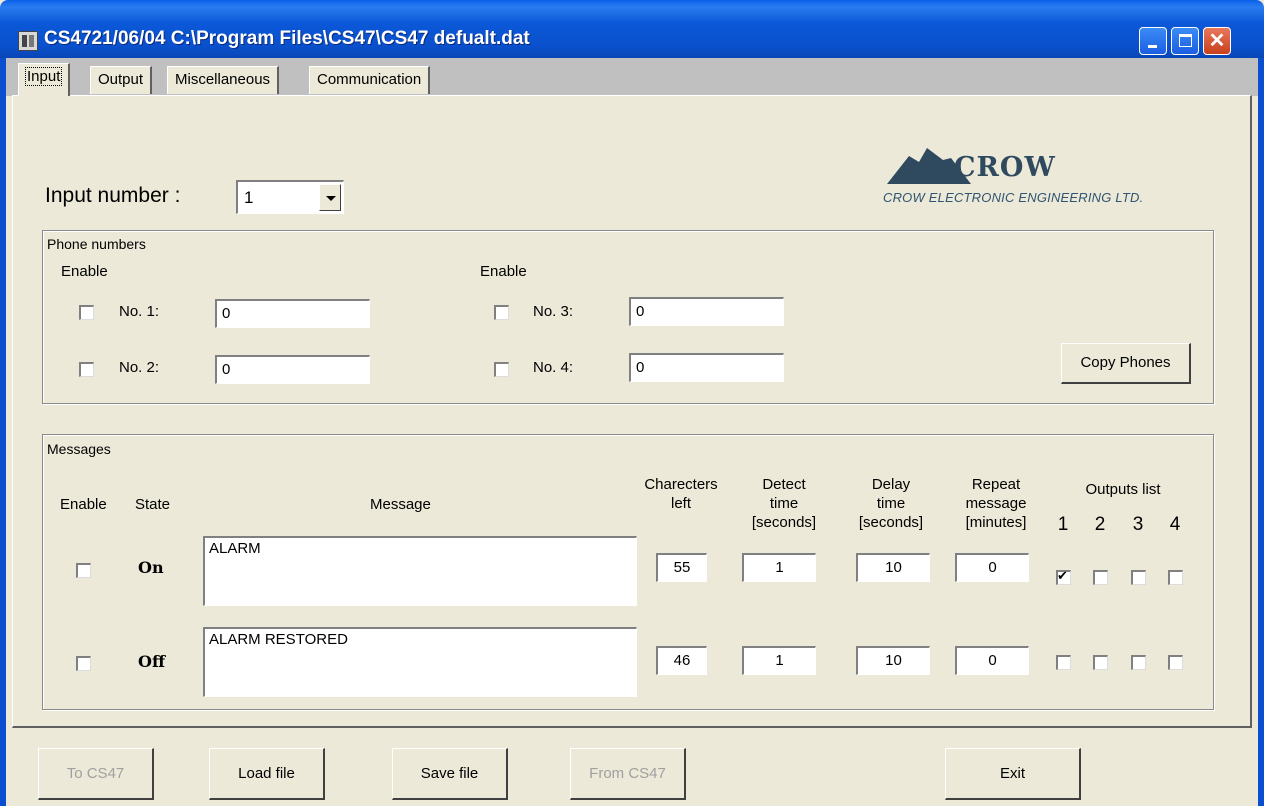 This screenshot has width=1264, height=806. What do you see at coordinates (706, 367) in the screenshot?
I see `phone-4-input: 0` at bounding box center [706, 367].